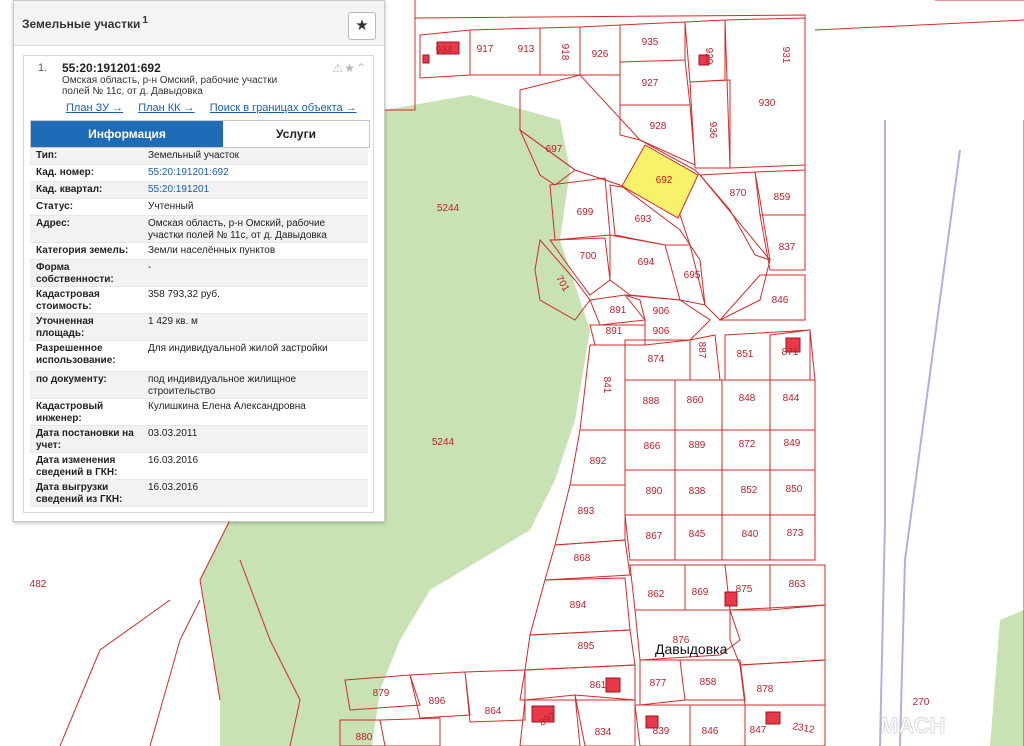 Image resolution: width=1024 pixels, height=746 pixels. What do you see at coordinates (701, 350) in the screenshot?
I see `parcel-label: 887` at bounding box center [701, 350].